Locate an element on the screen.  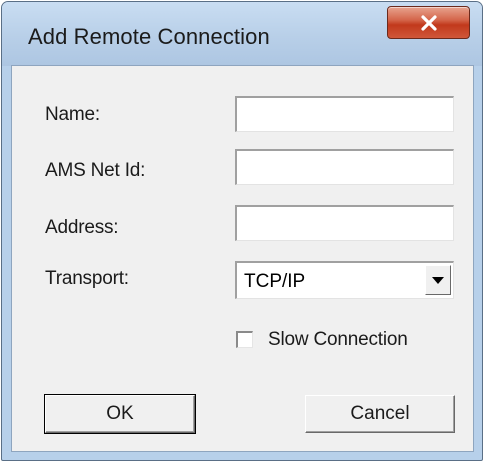
name-input is located at coordinates (344, 114).